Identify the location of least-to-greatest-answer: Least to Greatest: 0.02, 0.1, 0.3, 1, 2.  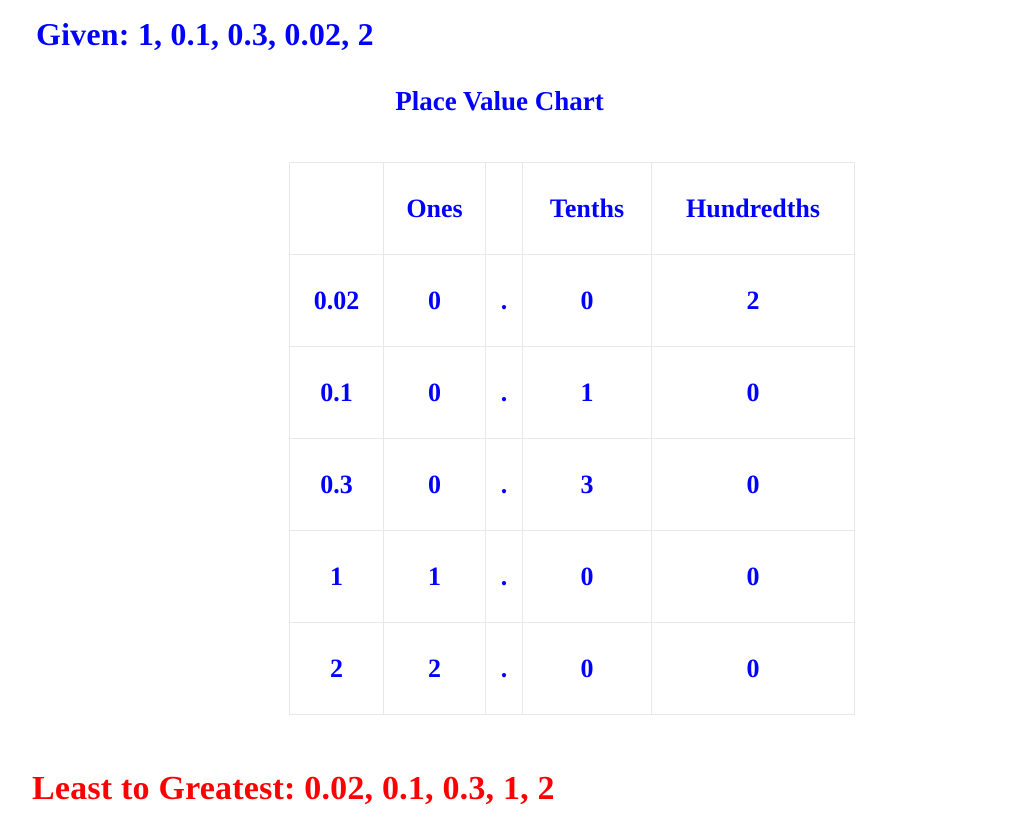
(293, 788).